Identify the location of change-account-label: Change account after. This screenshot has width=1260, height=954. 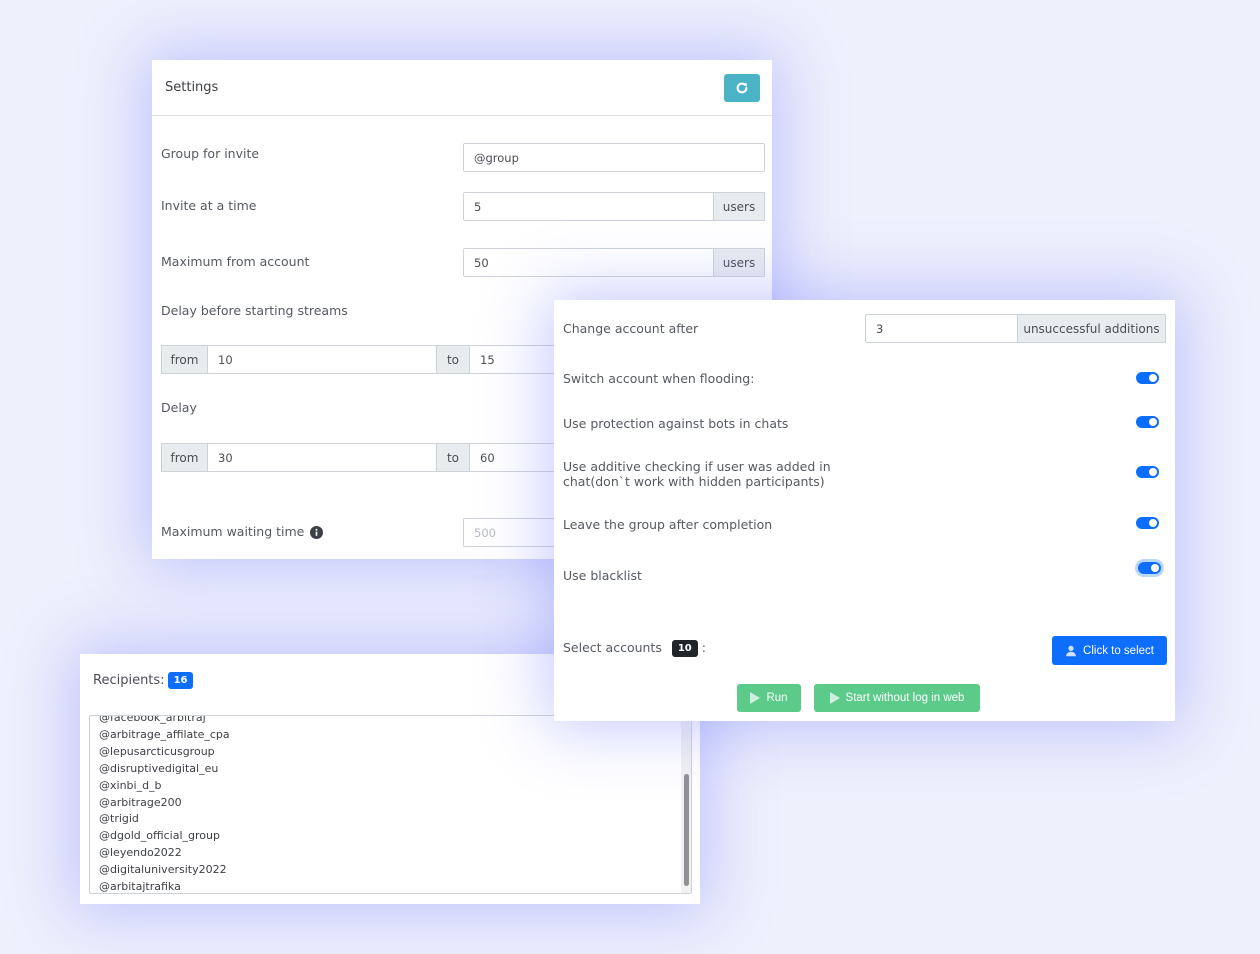
(631, 328).